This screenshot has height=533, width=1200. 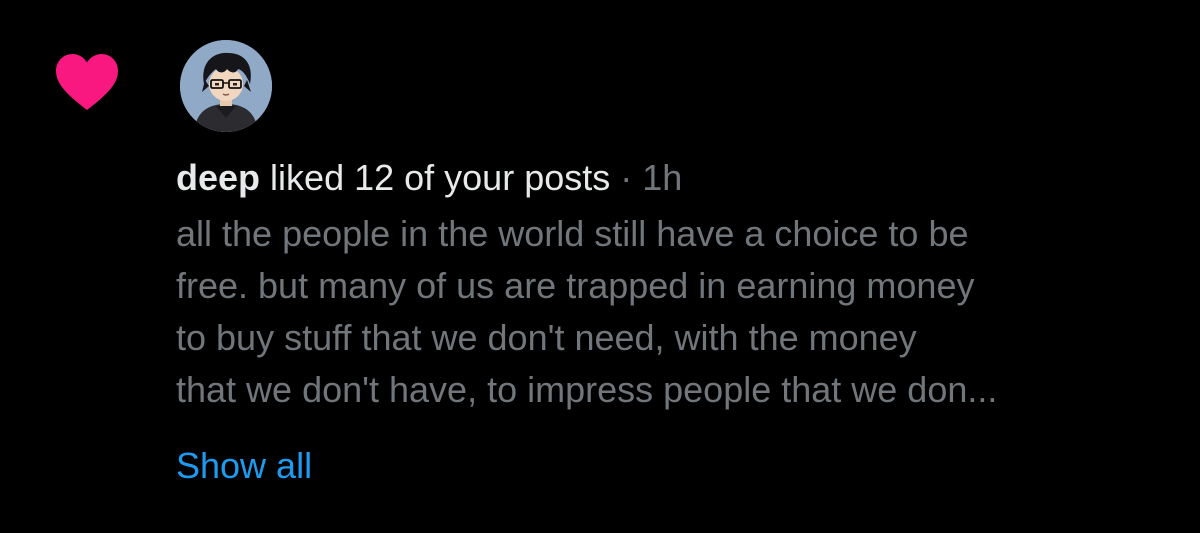 What do you see at coordinates (244, 466) in the screenshot?
I see `show-all-link: Show all` at bounding box center [244, 466].